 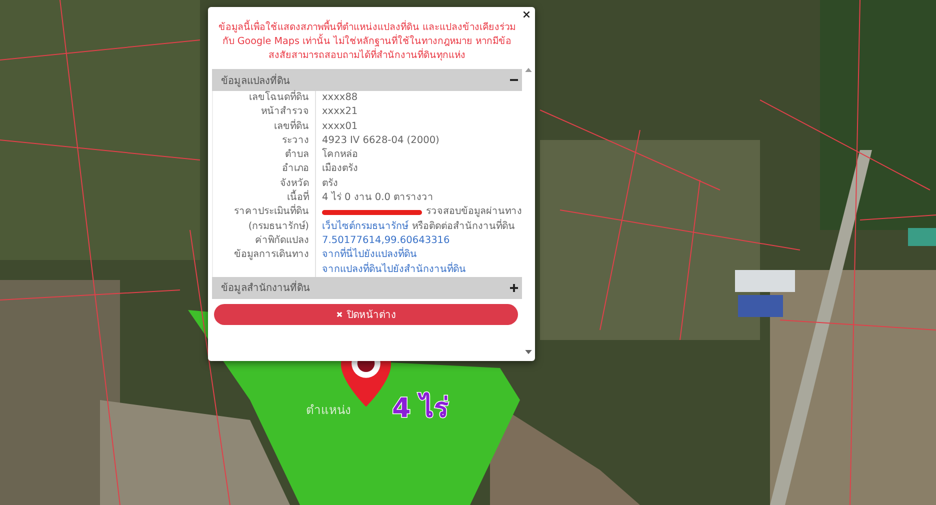 What do you see at coordinates (330, 183) in the screenshot?
I see `field-value: ตรัง` at bounding box center [330, 183].